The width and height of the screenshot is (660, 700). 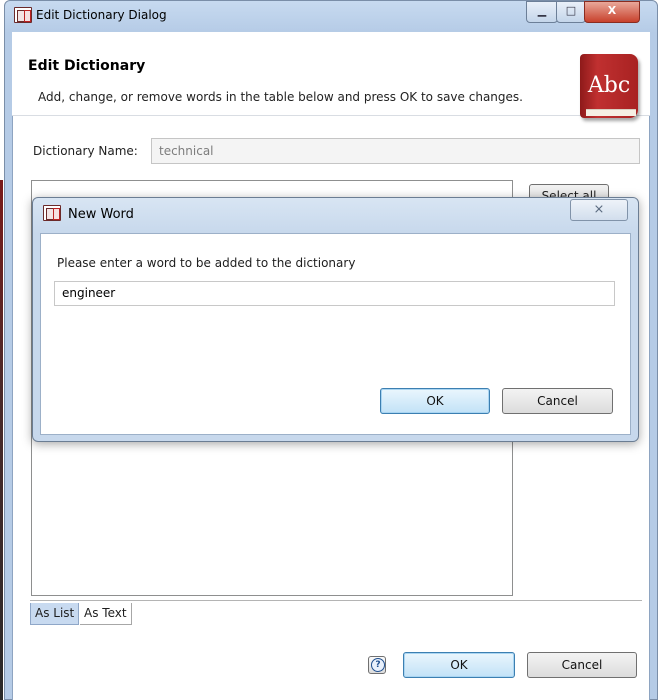 I want to click on background-window-edge, so click(x=1, y=440).